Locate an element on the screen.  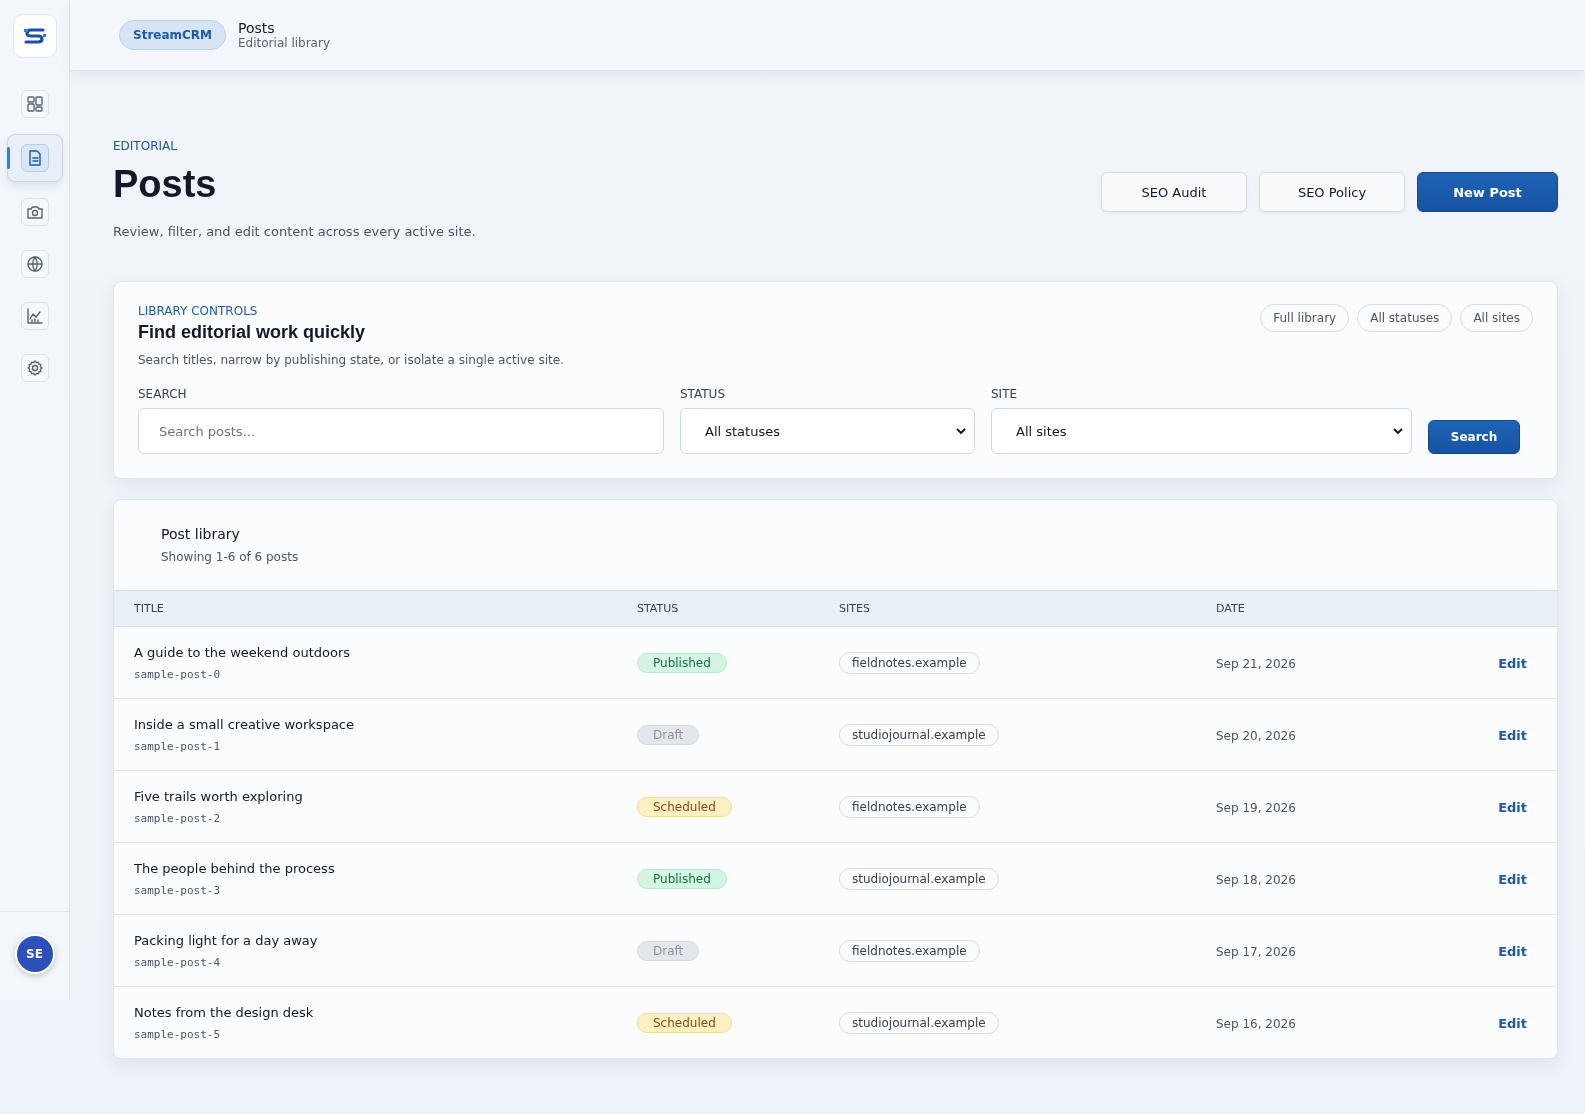
status-select: All statuses is located at coordinates (827, 431).